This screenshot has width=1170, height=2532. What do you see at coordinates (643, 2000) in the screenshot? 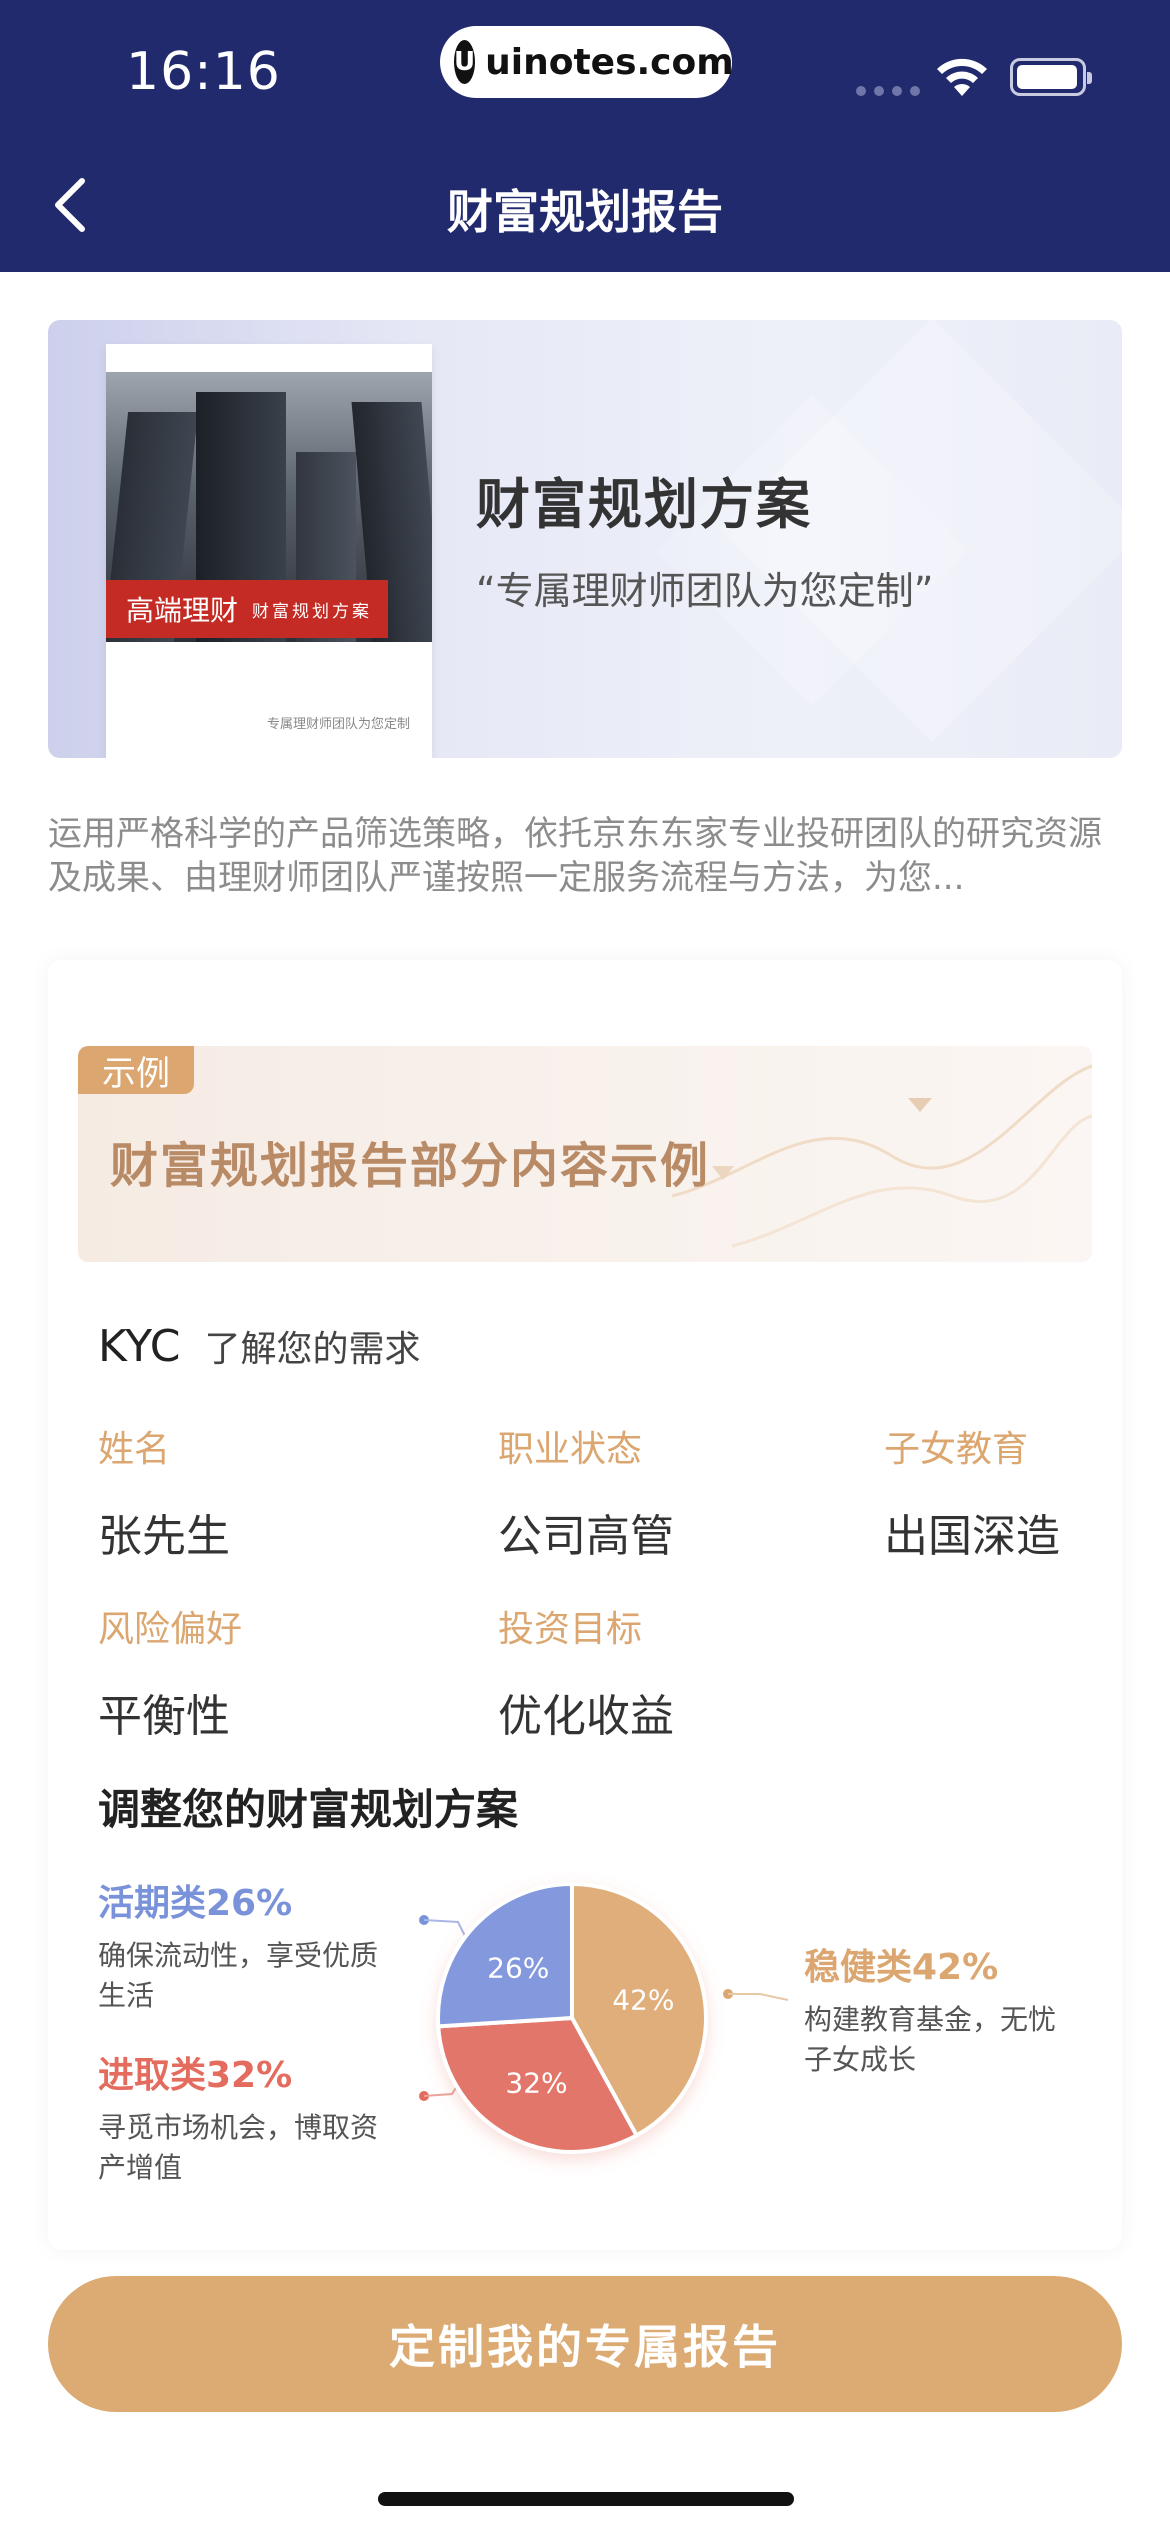
I see `pie-slice-label: 42%` at bounding box center [643, 2000].